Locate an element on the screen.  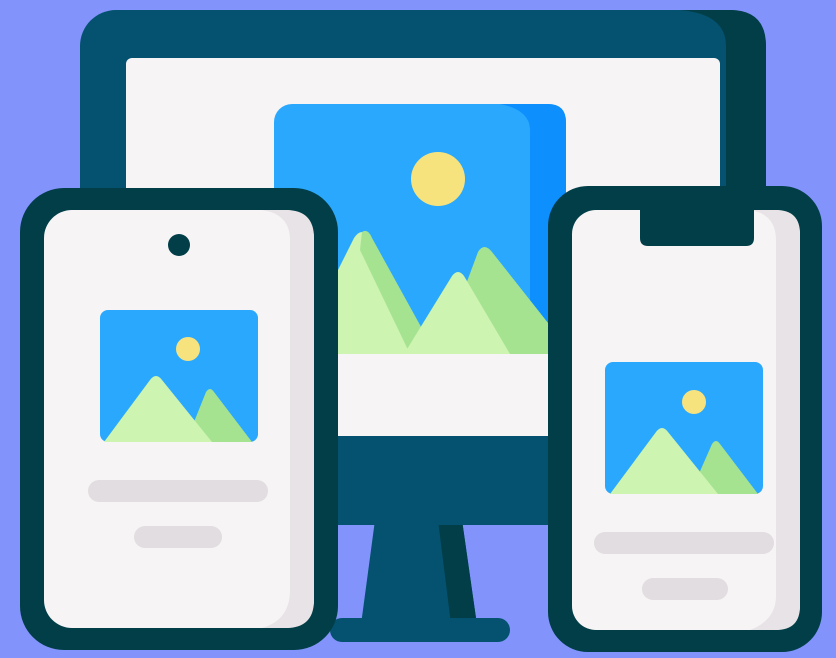
android-phone-photo-sun is located at coordinates (188, 349).